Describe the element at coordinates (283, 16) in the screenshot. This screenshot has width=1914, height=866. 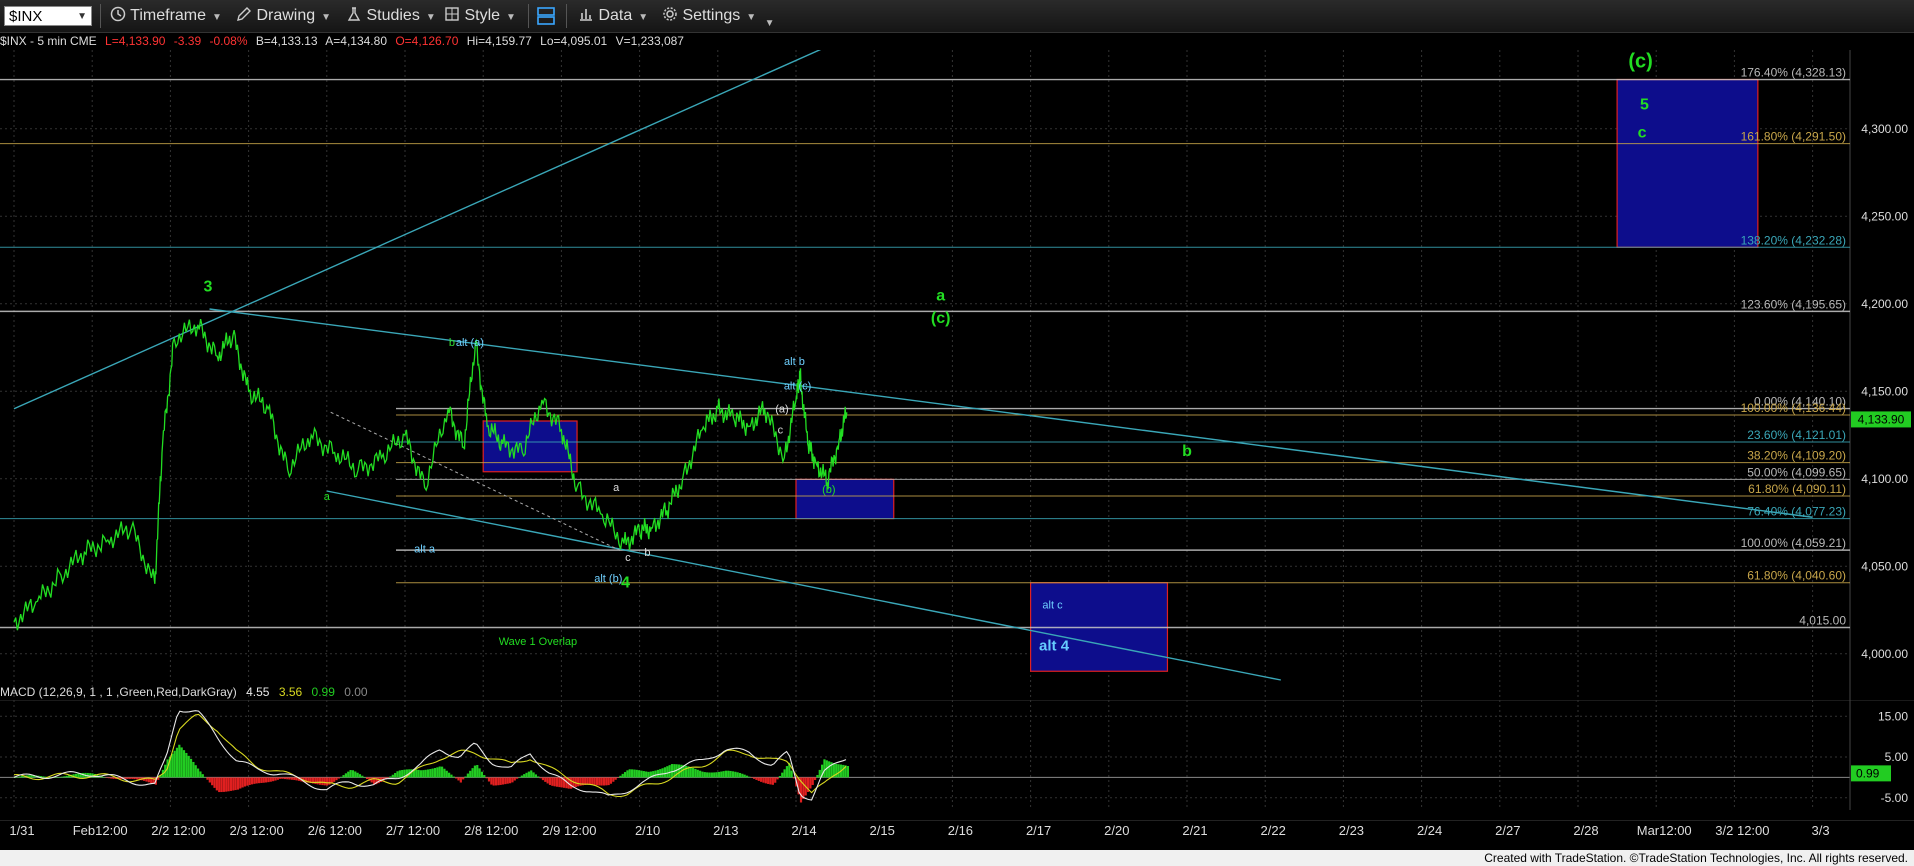
I see `drawing-menu: Drawing ▼` at that location.